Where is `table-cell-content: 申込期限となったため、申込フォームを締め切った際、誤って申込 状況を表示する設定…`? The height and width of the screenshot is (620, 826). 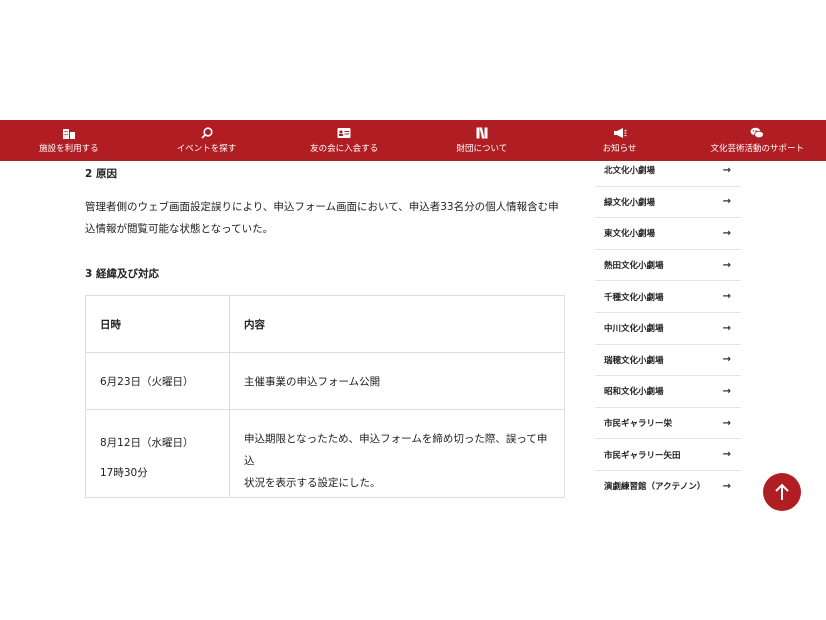
table-cell-content: 申込期限となったため、申込フォームを締め切った際、誤って申込 状況を表示する設定… is located at coordinates (397, 453).